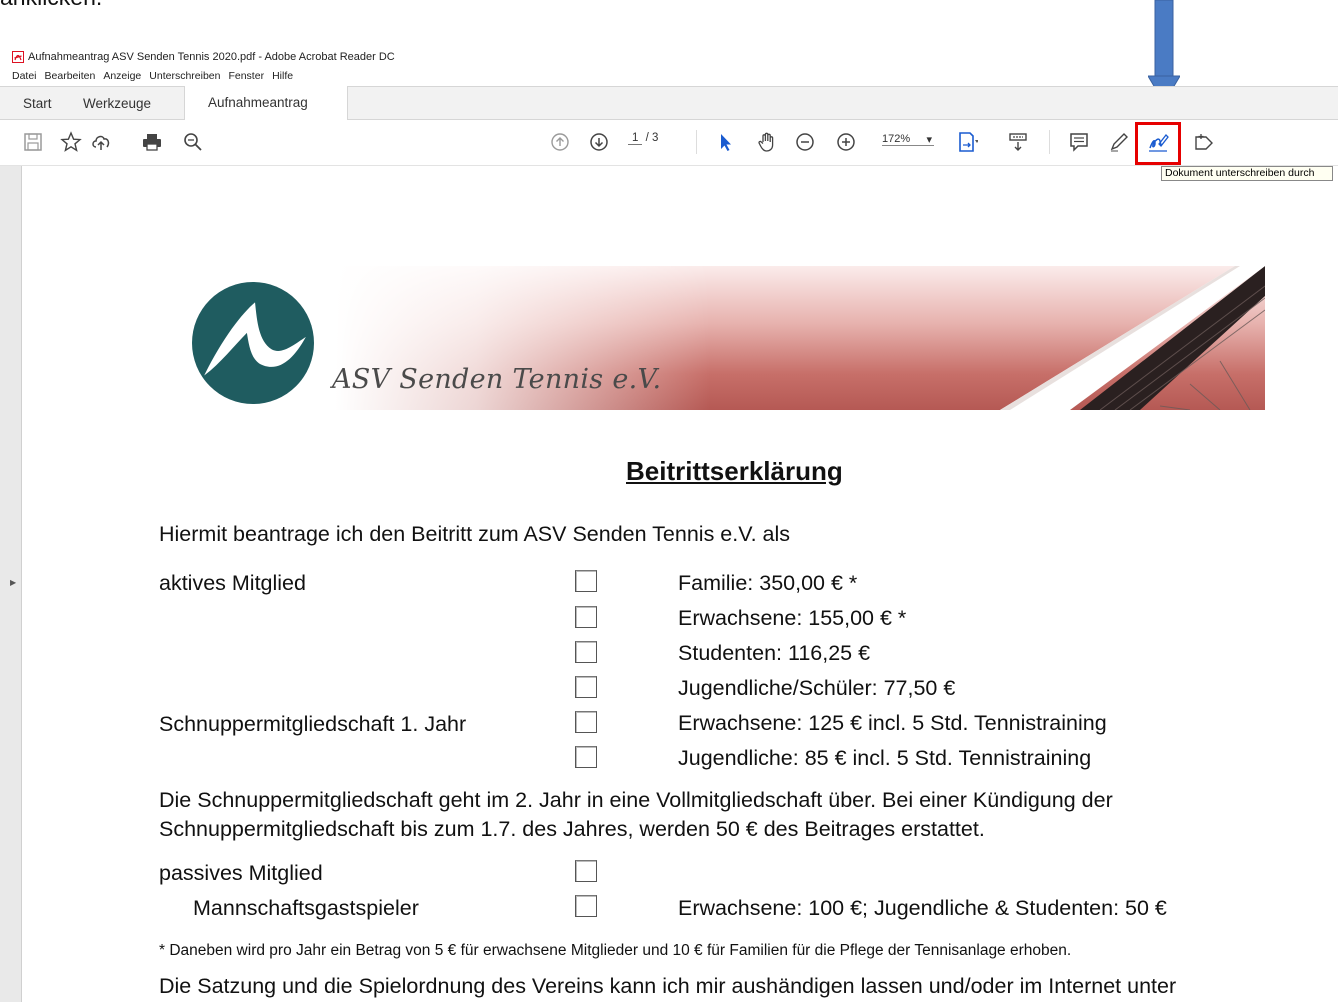  Describe the element at coordinates (1132, 338) in the screenshot. I see `tennis-net-image` at that location.